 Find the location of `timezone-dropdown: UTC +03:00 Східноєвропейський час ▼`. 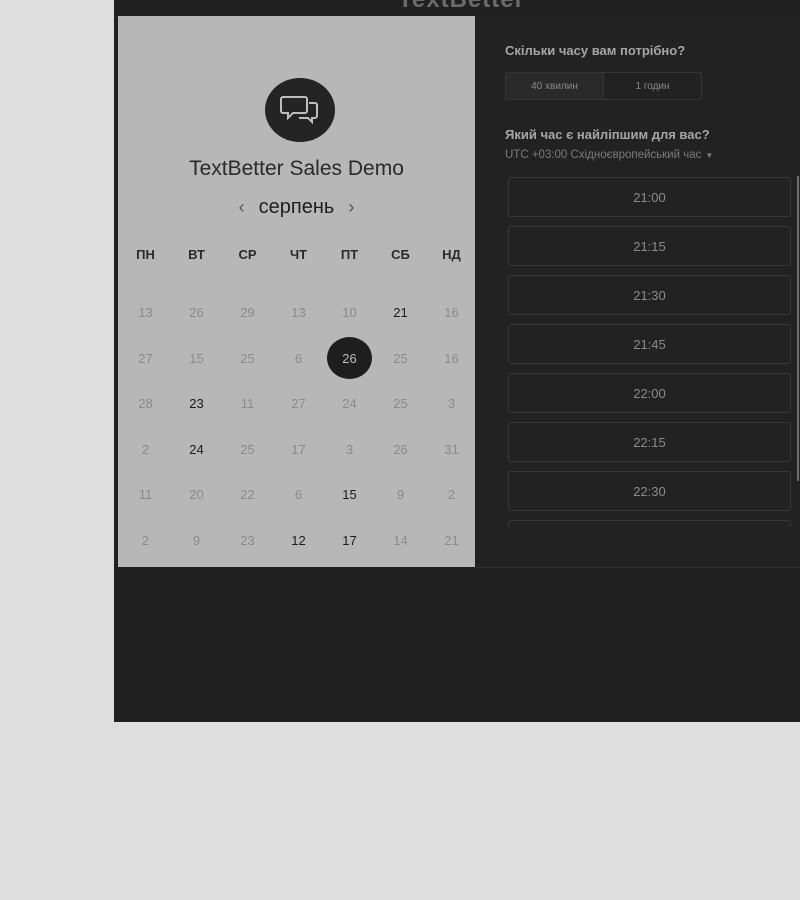

timezone-dropdown: UTC +03:00 Східноєвропейський час ▼ is located at coordinates (609, 155).